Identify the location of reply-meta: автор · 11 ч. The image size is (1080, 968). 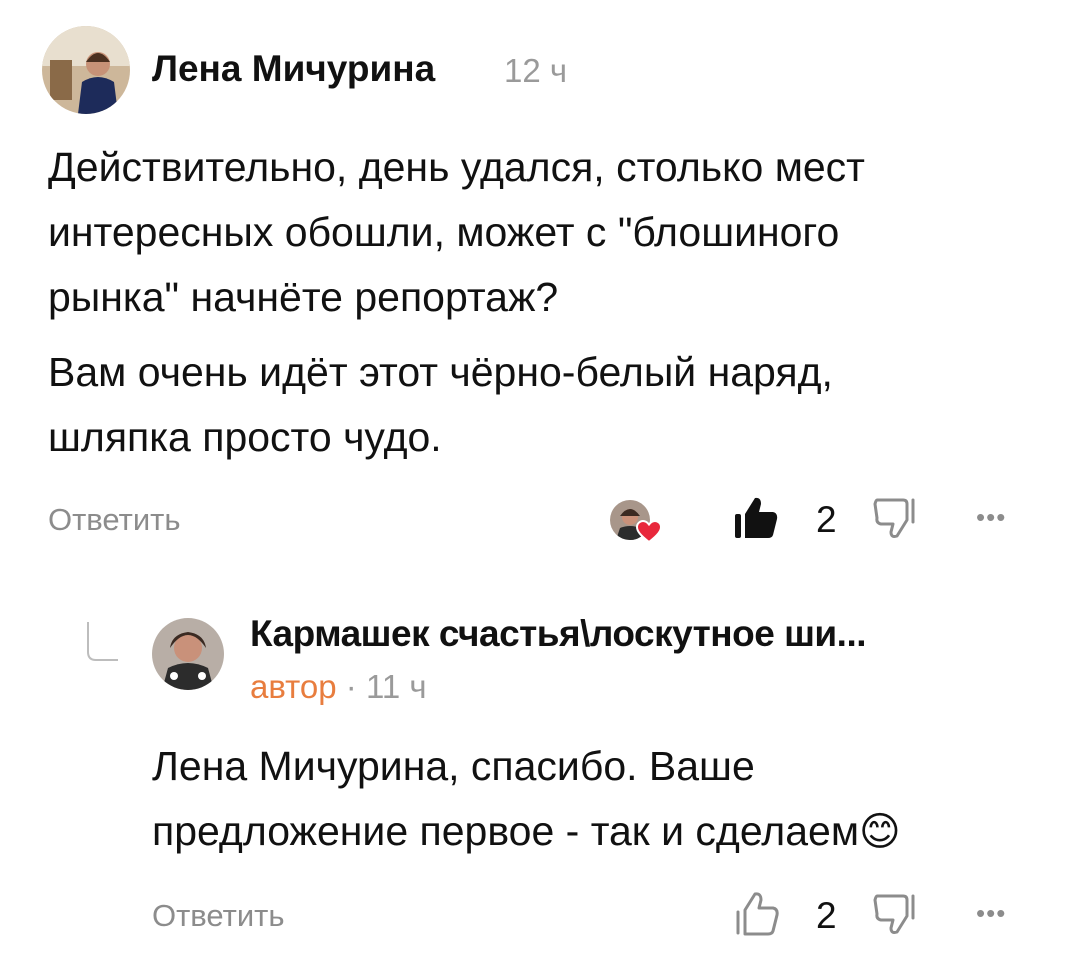
(338, 687).